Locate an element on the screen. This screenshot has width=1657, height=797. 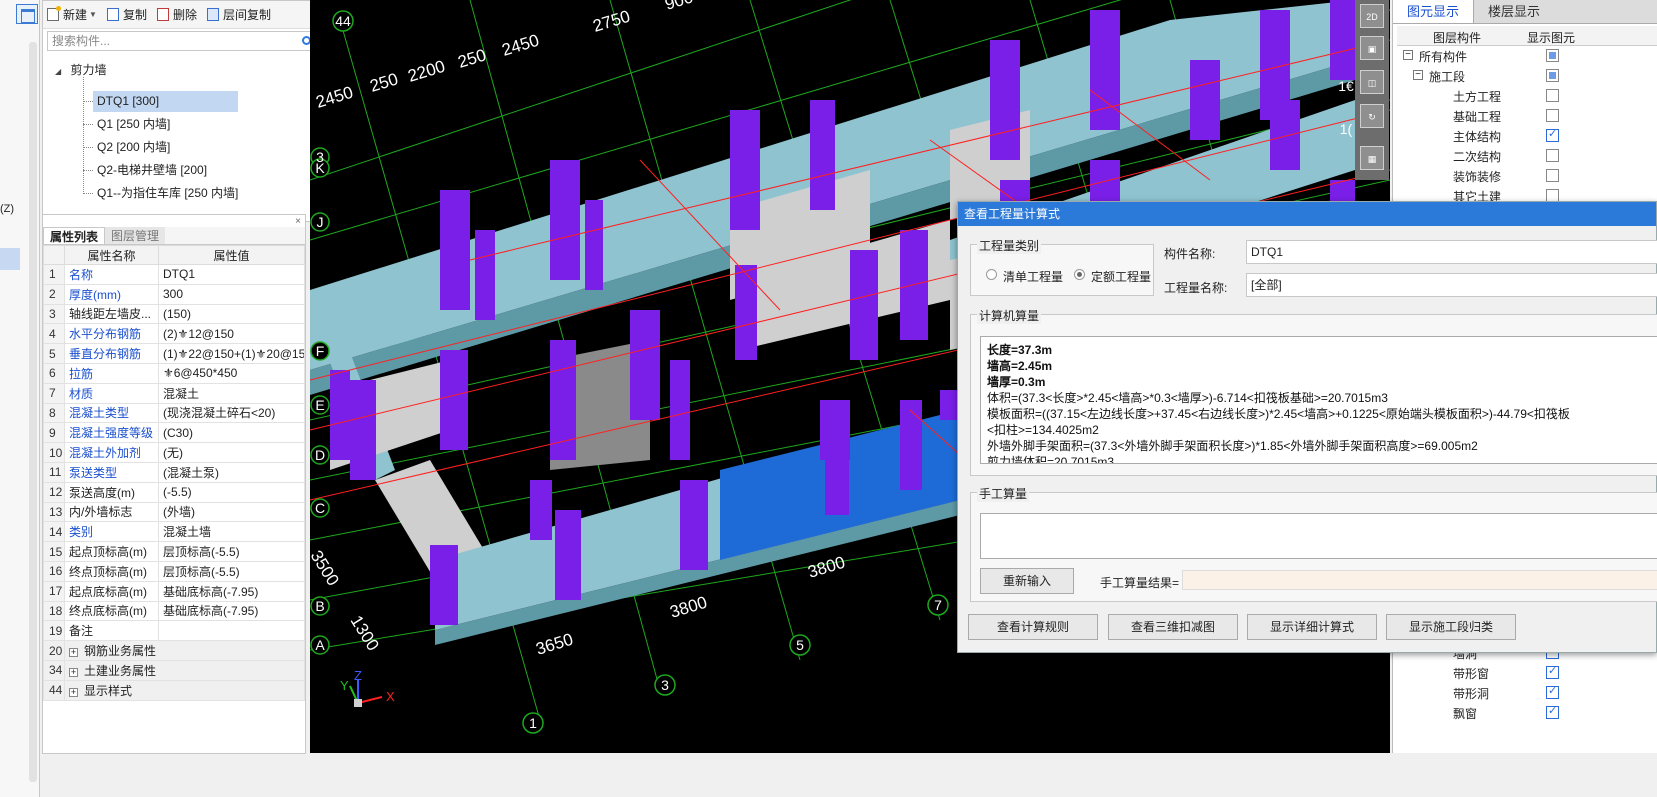
property-row: 9 混凝土强度等级 (C30) is located at coordinates (174, 433).